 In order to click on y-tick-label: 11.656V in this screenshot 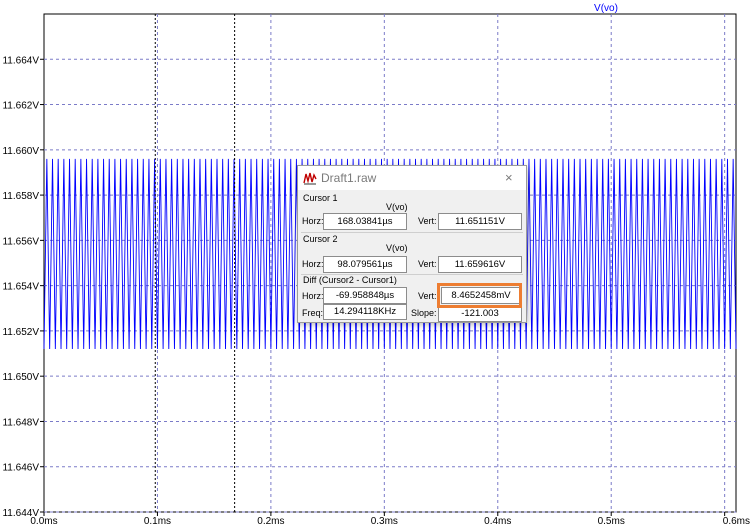, I will do `click(20, 241)`.